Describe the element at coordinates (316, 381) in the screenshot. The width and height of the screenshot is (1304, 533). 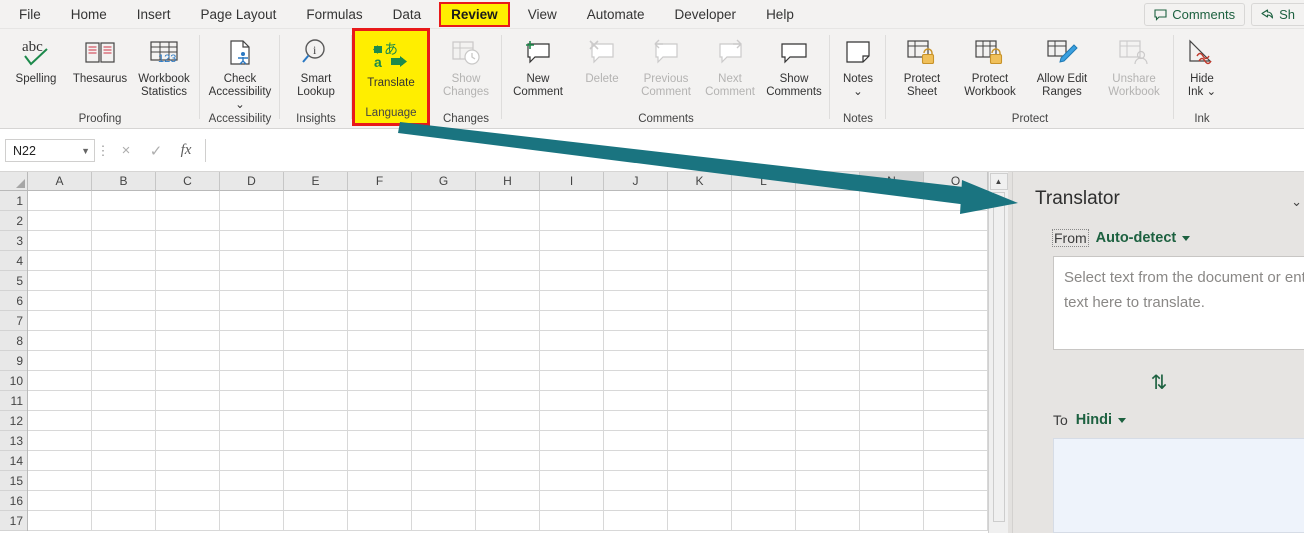
I see `grid-cell-E10` at that location.